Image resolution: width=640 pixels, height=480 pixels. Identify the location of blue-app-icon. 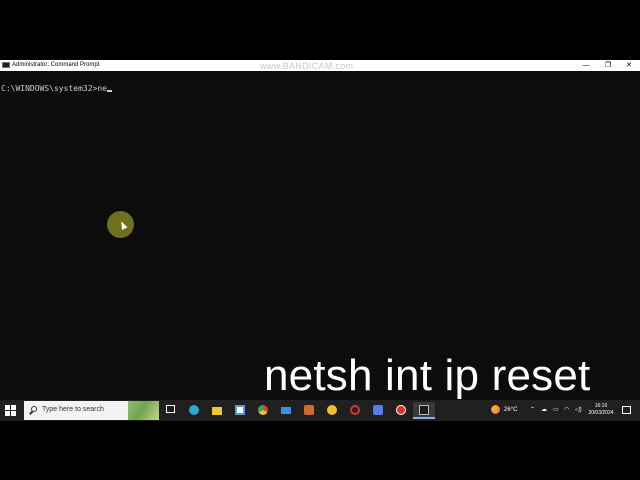
(378, 410).